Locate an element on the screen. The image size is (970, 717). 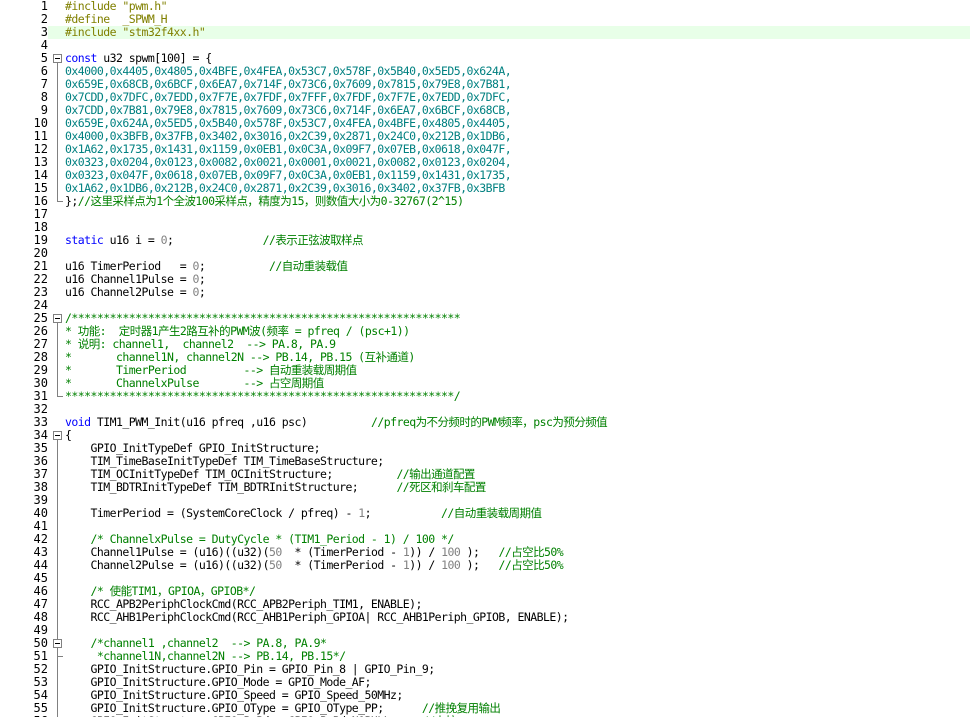
code-line: 19 static u16 i = 0; //表示正弦波取样点 is located at coordinates (485, 240).